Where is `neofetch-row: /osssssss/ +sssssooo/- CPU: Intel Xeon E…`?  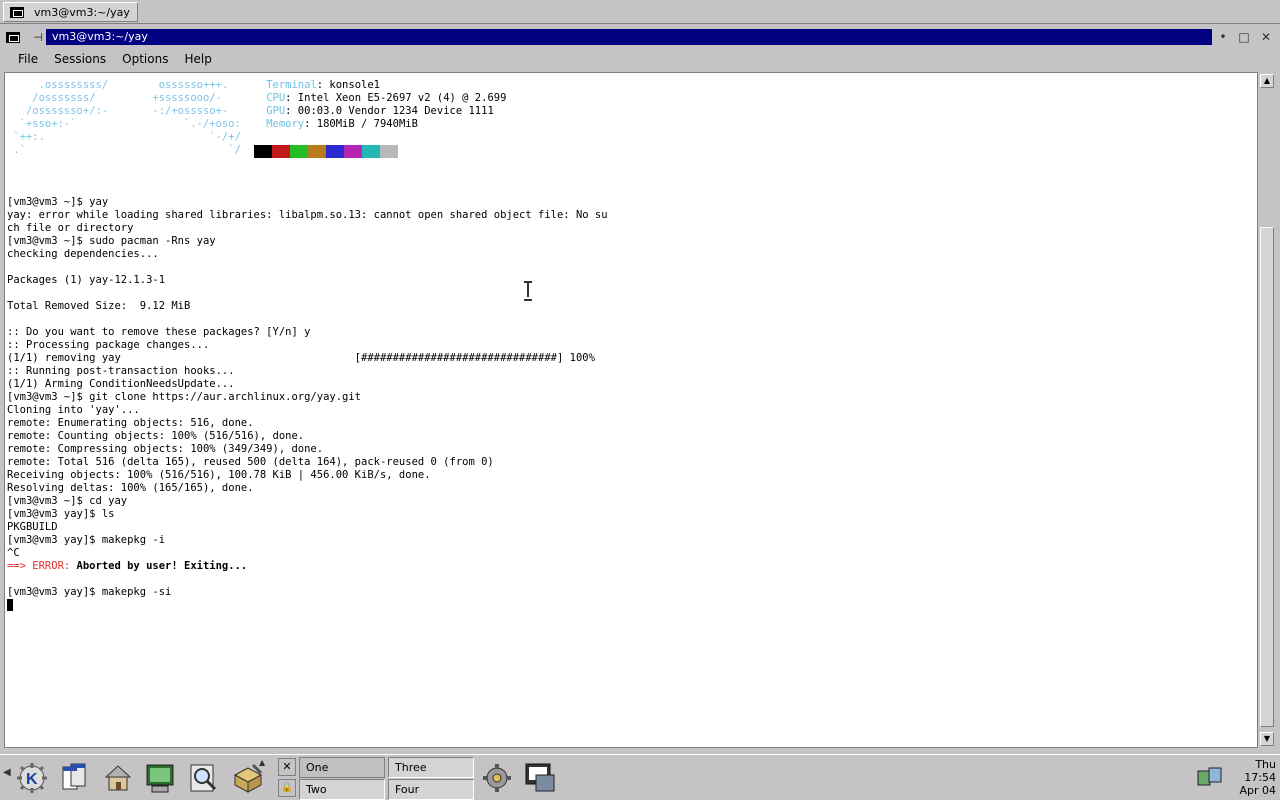
neofetch-row: /osssssss/ +sssssooo/- CPU: Intel Xeon E… is located at coordinates (256, 98).